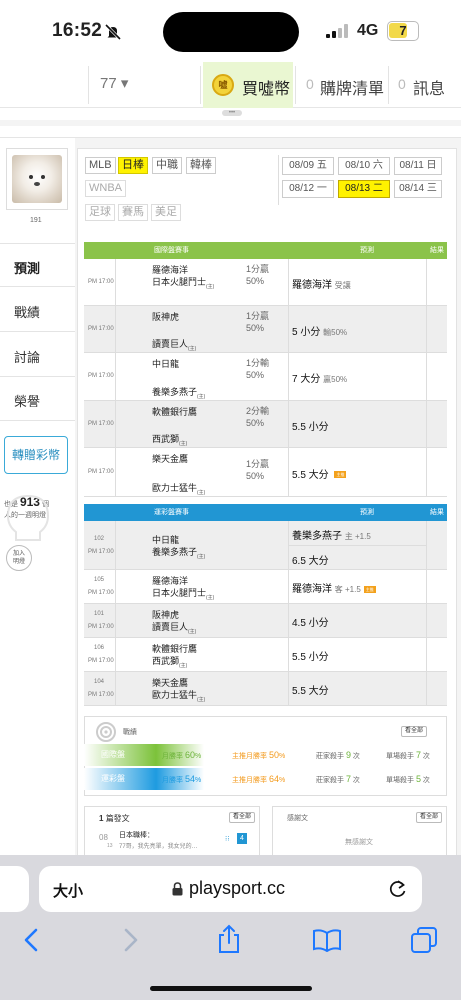 Image resolution: width=461 pixels, height=1000 pixels. I want to click on address-bar: 大小 playsport.cc, so click(230, 889).